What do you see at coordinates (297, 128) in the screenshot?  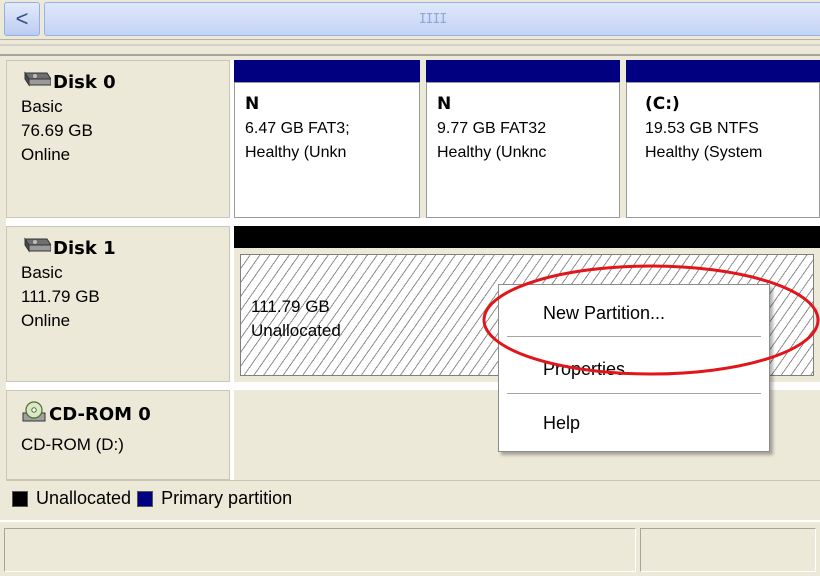 I see `partition-size: 6.47 GB FAT3;` at bounding box center [297, 128].